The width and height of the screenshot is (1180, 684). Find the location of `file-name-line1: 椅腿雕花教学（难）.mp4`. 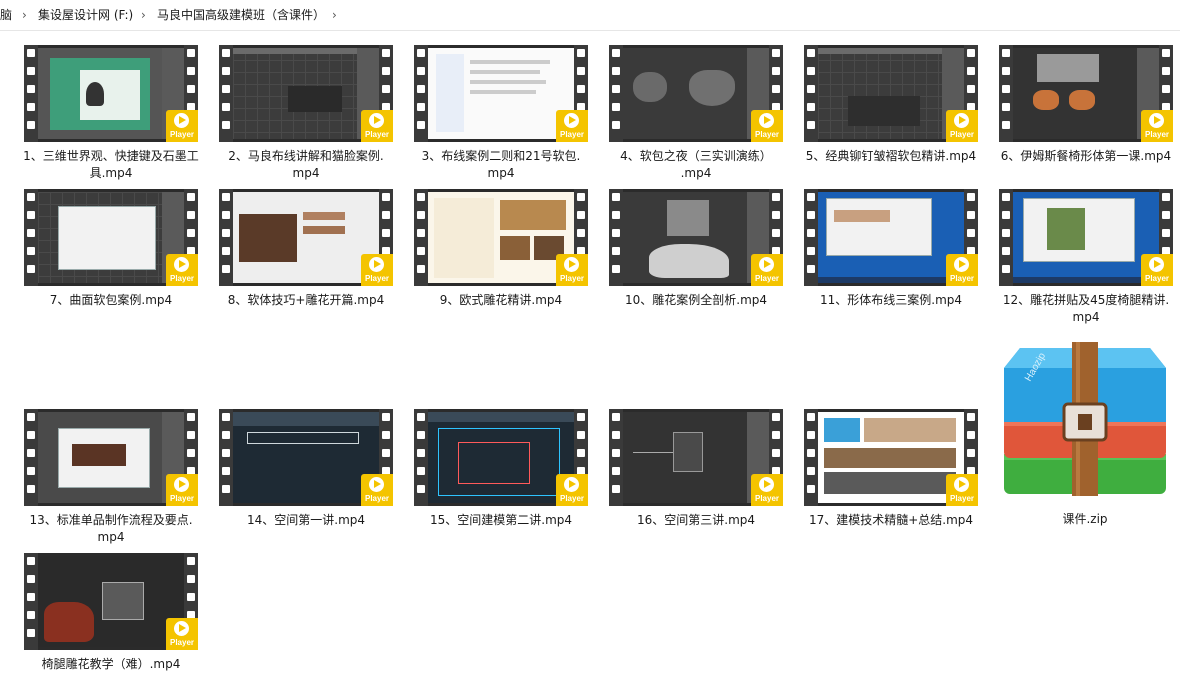

file-name-line1: 椅腿雕花教学（难）.mp4 is located at coordinates (111, 664).